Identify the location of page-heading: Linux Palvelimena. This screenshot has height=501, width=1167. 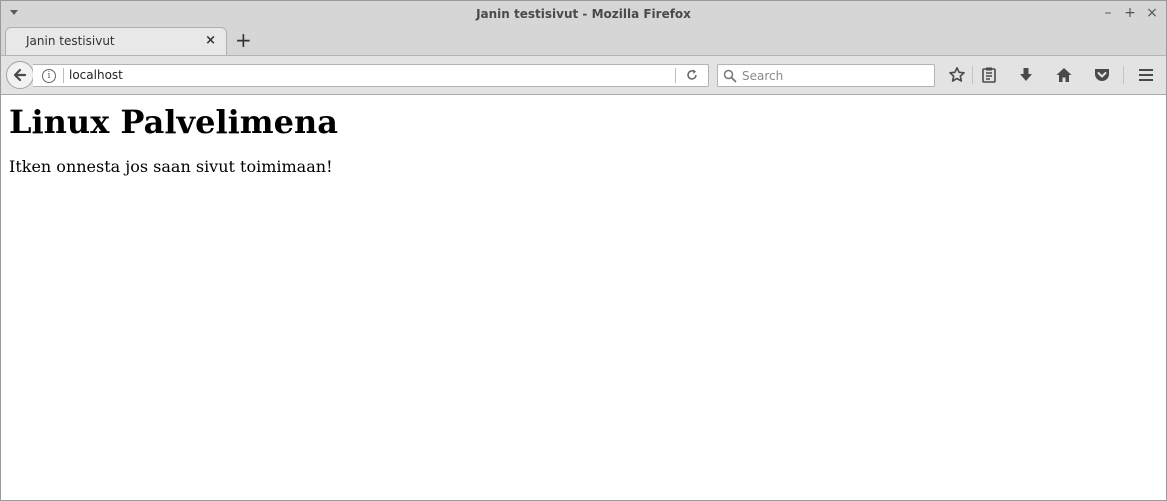
(173, 122).